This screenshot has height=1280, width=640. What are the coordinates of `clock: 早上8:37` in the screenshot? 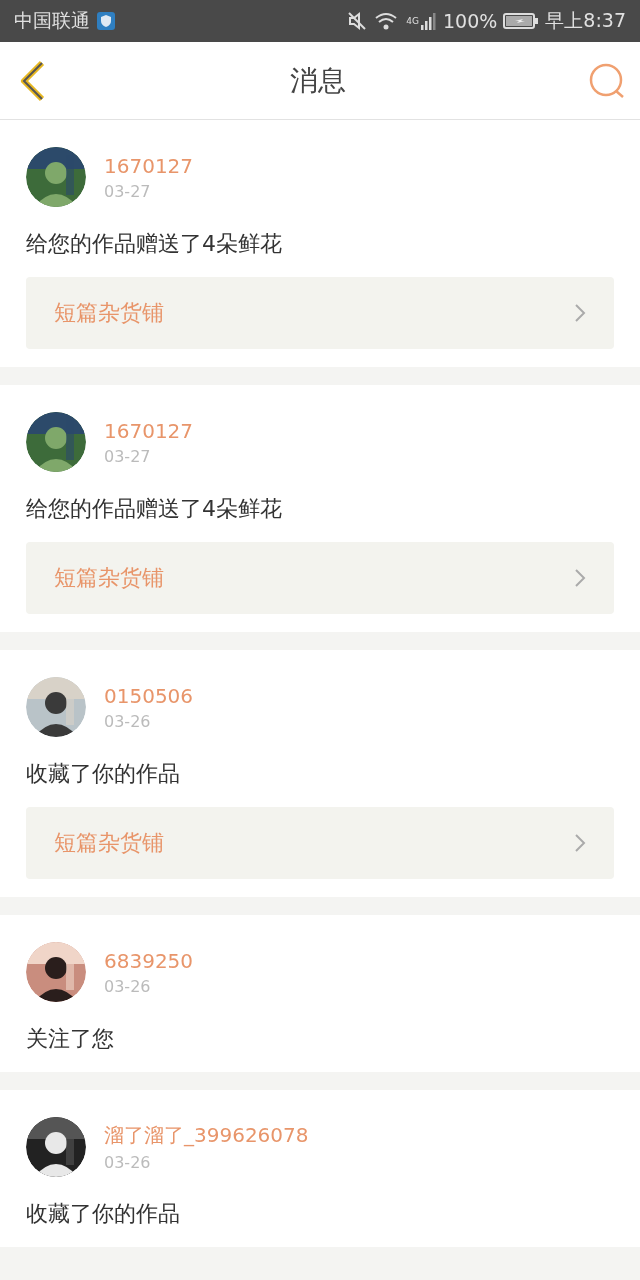 It's located at (585, 20).